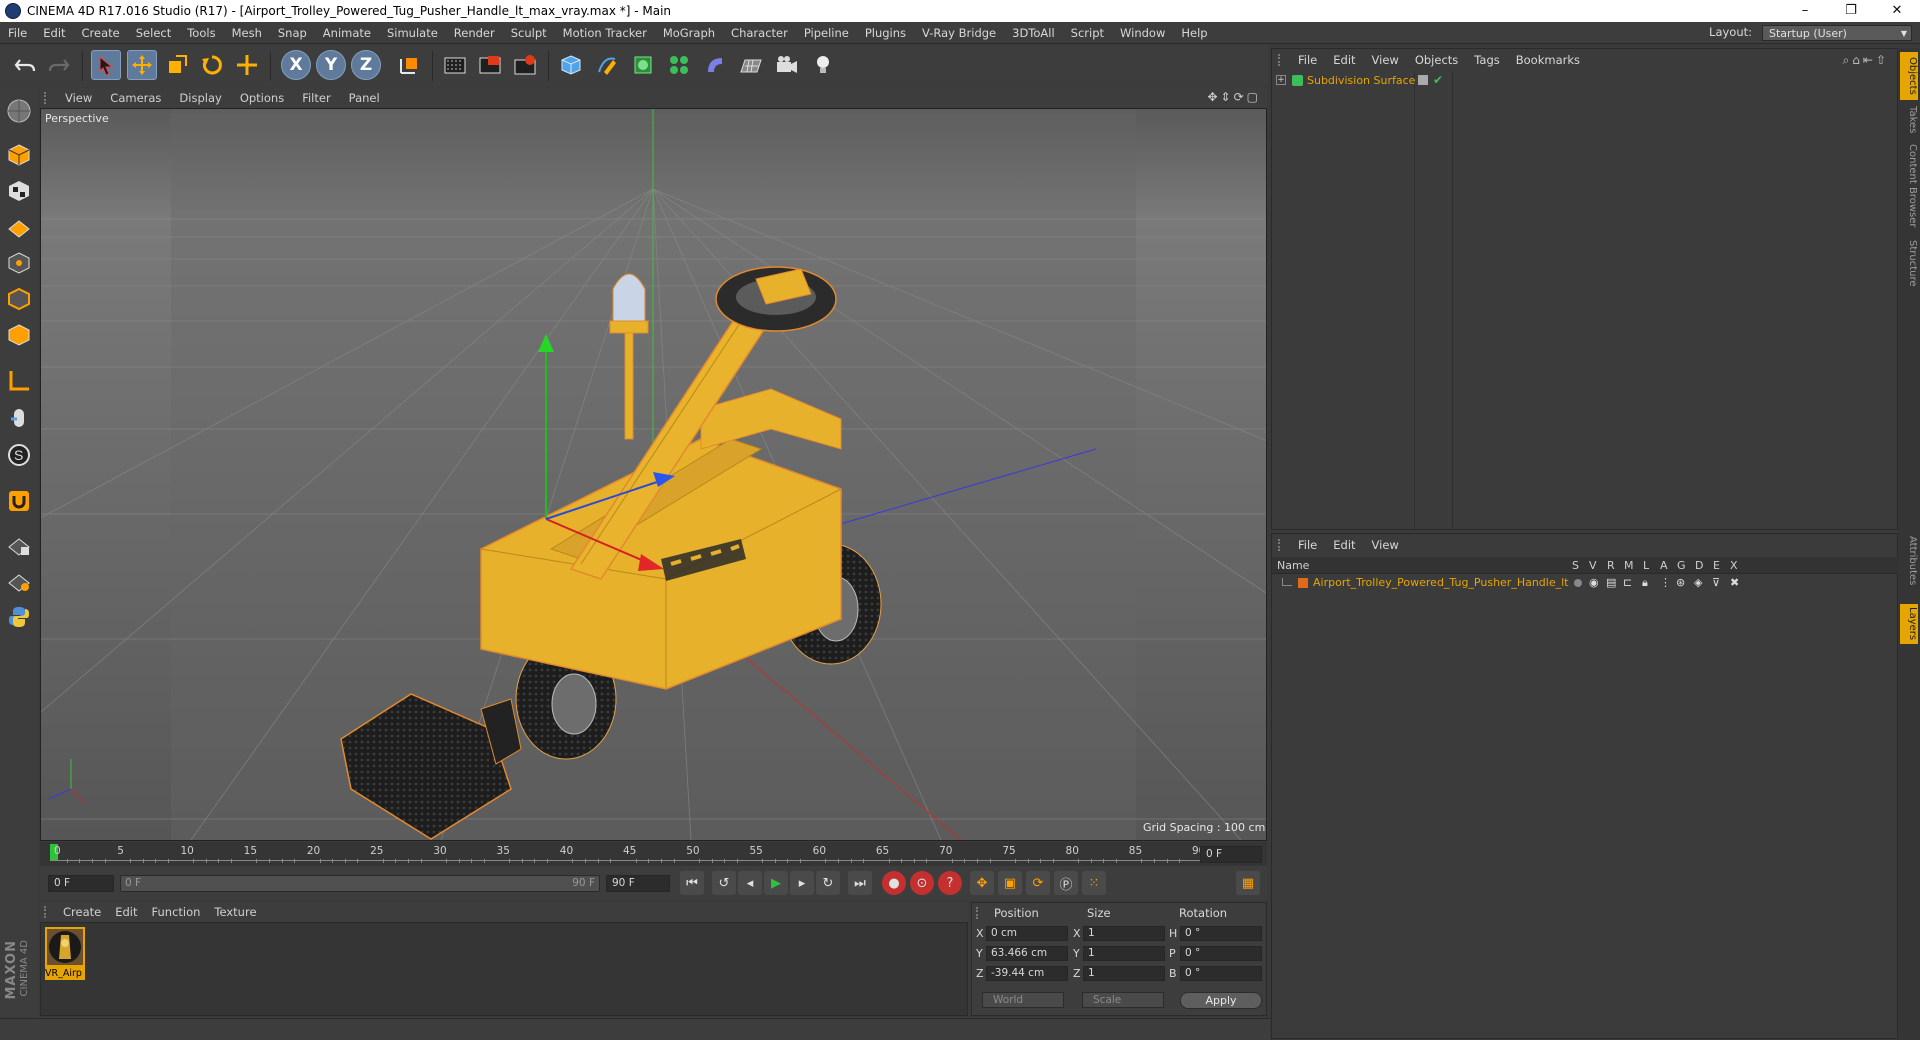 Image resolution: width=1920 pixels, height=1040 pixels. What do you see at coordinates (1094, 883) in the screenshot?
I see `key-pla-icon: ⁙` at bounding box center [1094, 883].